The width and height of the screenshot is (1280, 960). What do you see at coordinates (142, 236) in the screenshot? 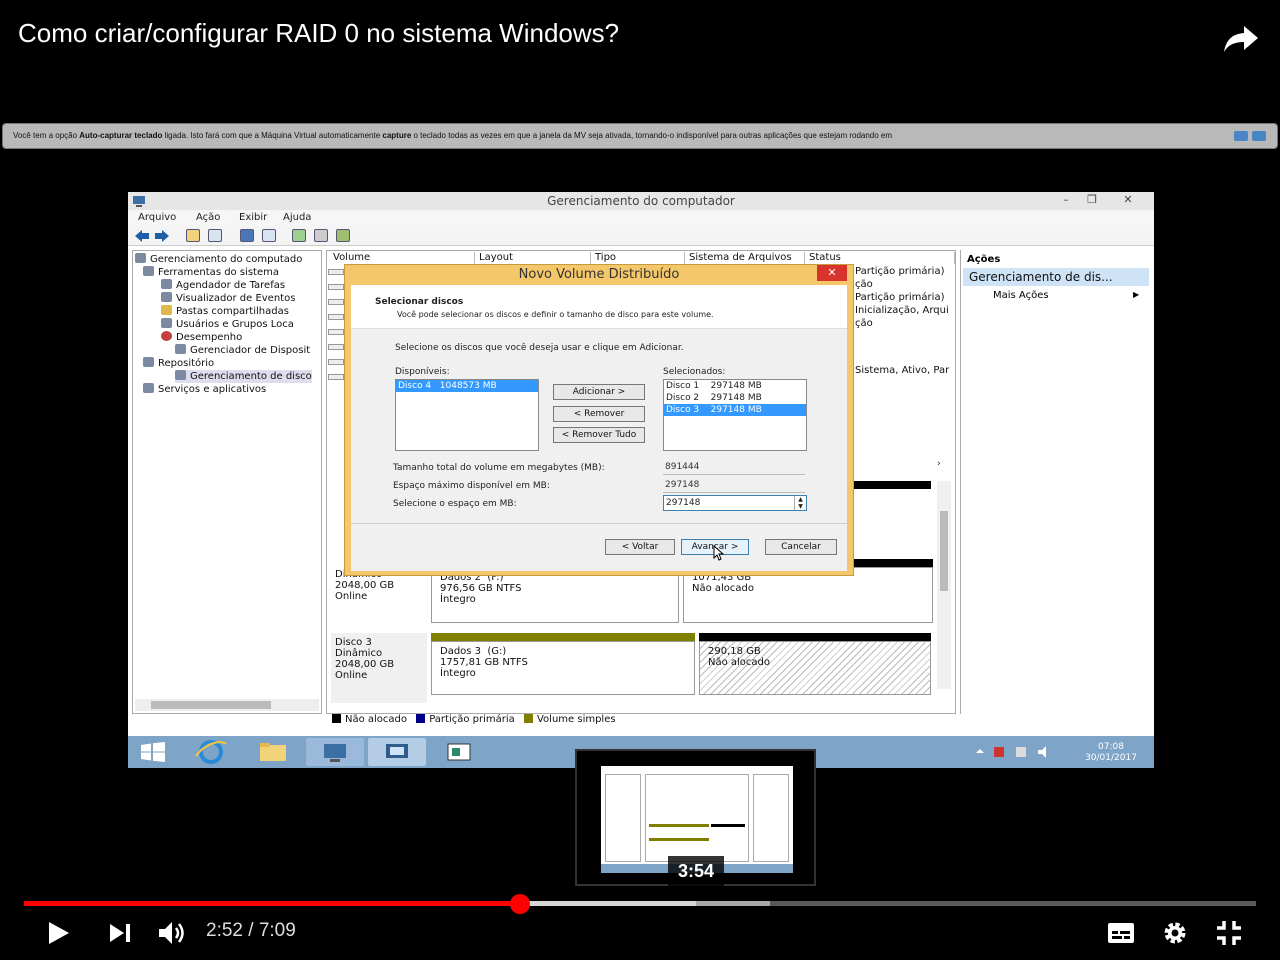
I see `back-arrow-icon` at bounding box center [142, 236].